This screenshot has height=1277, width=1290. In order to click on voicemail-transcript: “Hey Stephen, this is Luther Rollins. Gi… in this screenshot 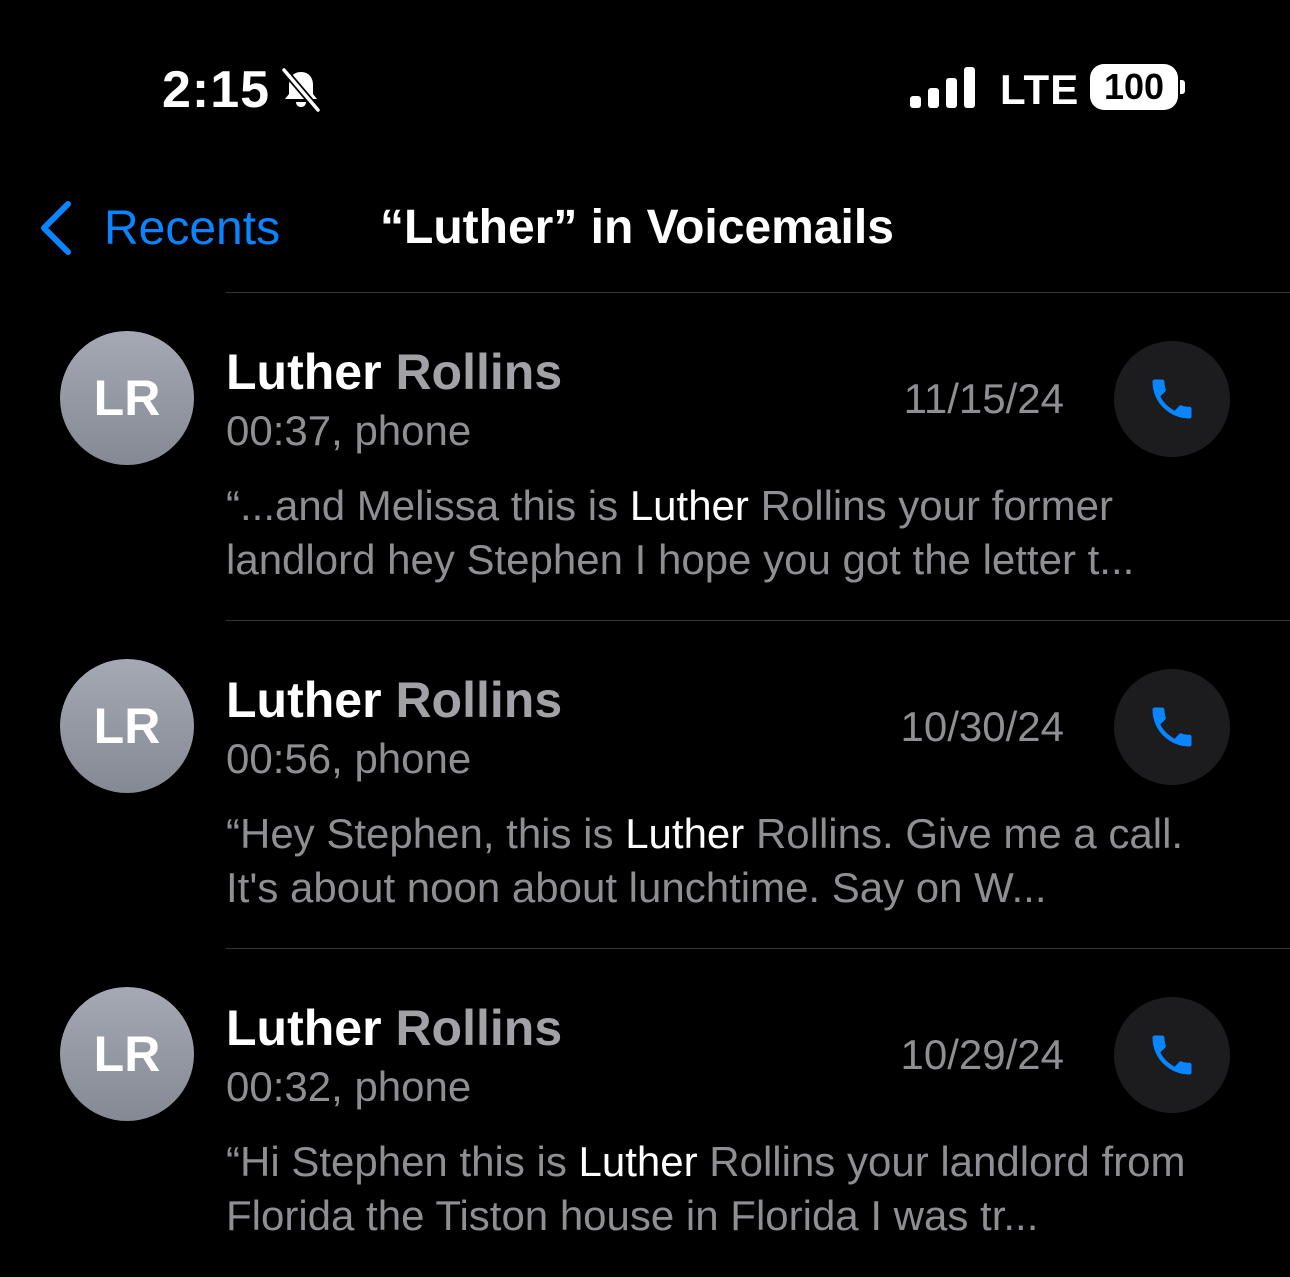, I will do `click(731, 861)`.